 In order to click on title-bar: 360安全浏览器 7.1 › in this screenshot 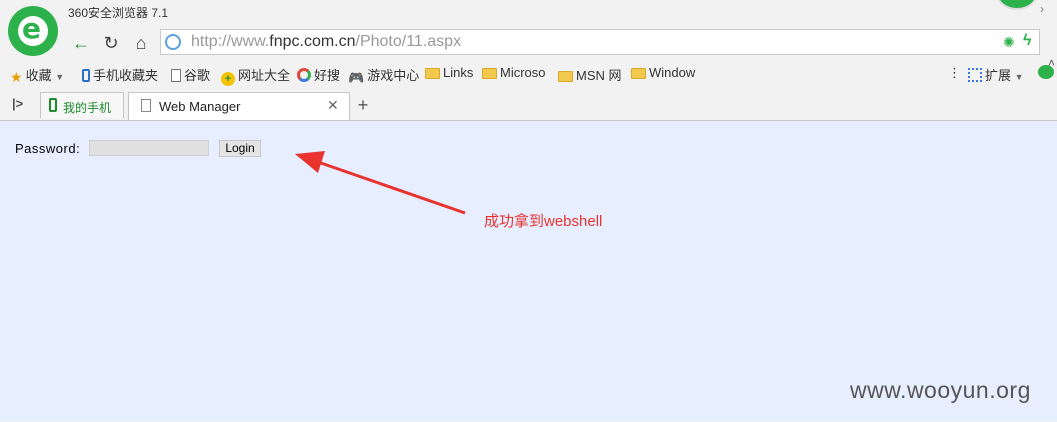, I will do `click(528, 13)`.